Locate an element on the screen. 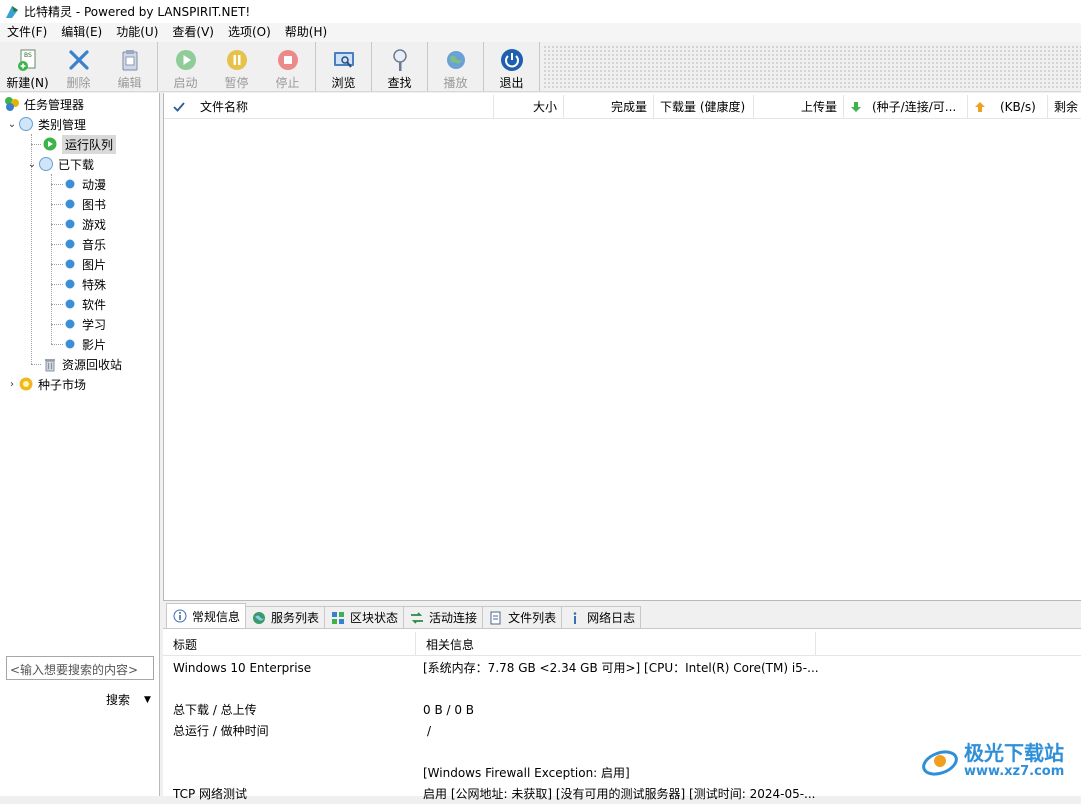  toolbar-group-play: 播放 is located at coordinates (456, 66).